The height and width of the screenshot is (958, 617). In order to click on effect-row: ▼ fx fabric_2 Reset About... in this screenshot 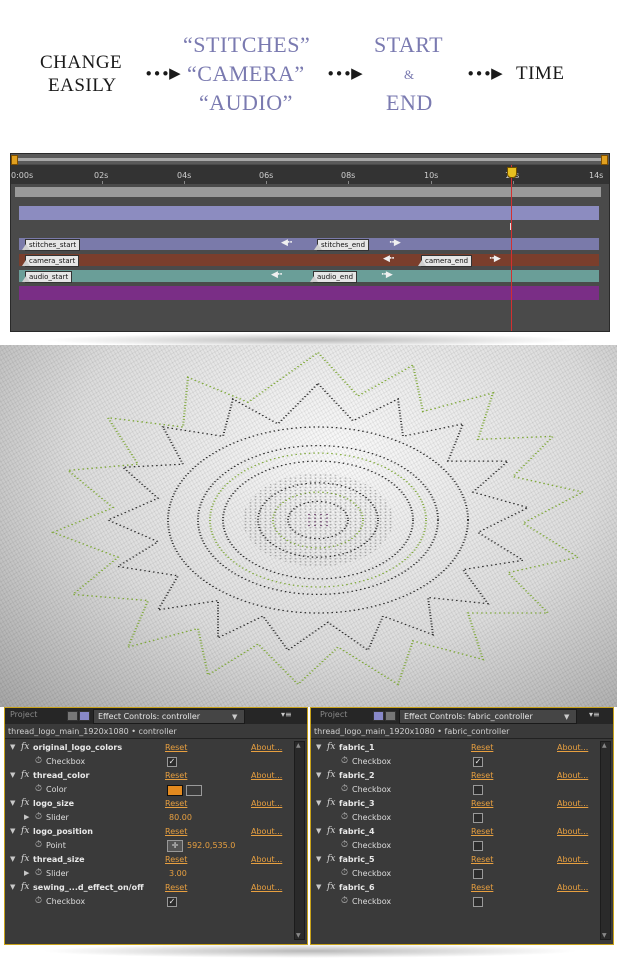, I will do `click(457, 776)`.